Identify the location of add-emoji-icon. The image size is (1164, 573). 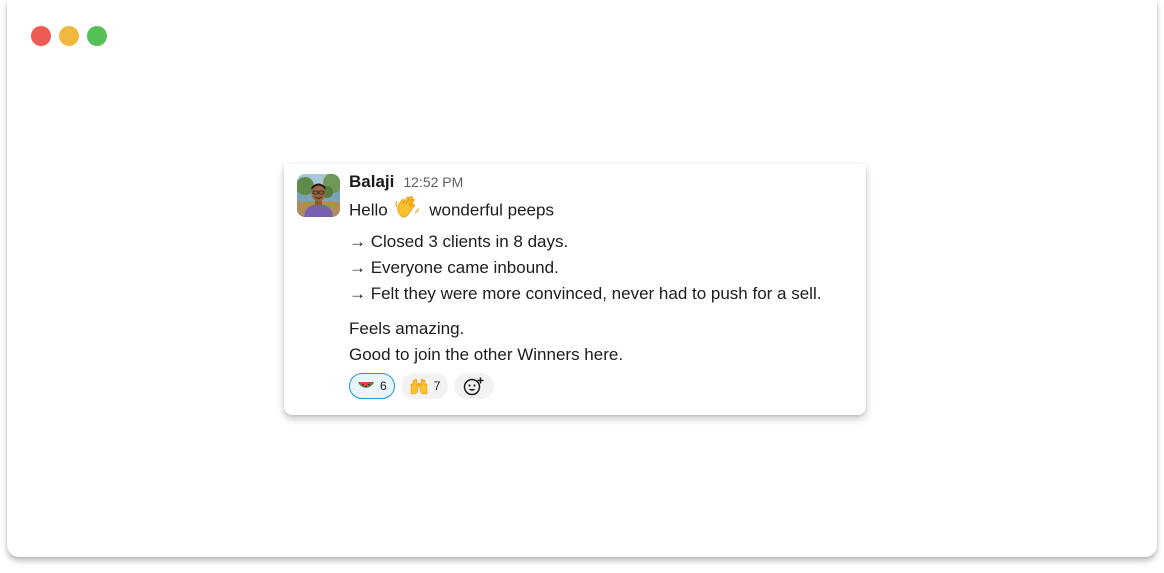
(474, 386).